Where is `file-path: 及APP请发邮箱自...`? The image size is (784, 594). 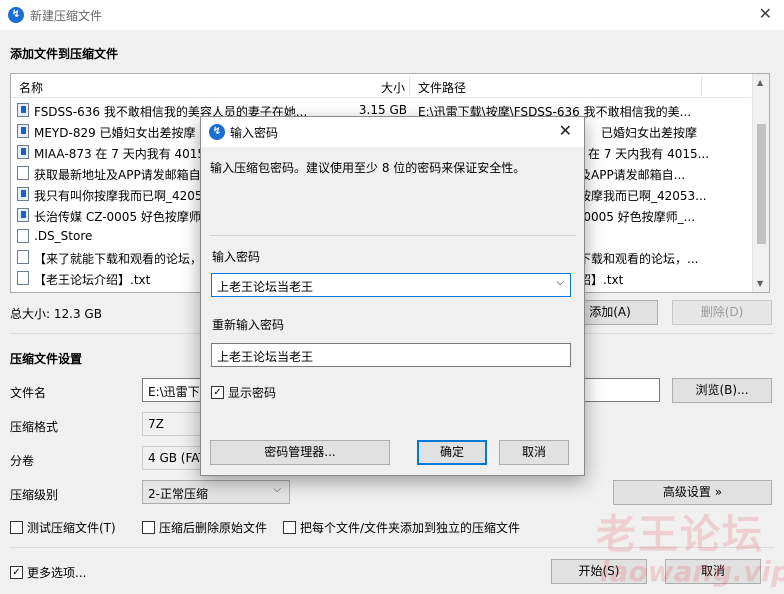 file-path: 及APP请发邮箱自... is located at coordinates (632, 175).